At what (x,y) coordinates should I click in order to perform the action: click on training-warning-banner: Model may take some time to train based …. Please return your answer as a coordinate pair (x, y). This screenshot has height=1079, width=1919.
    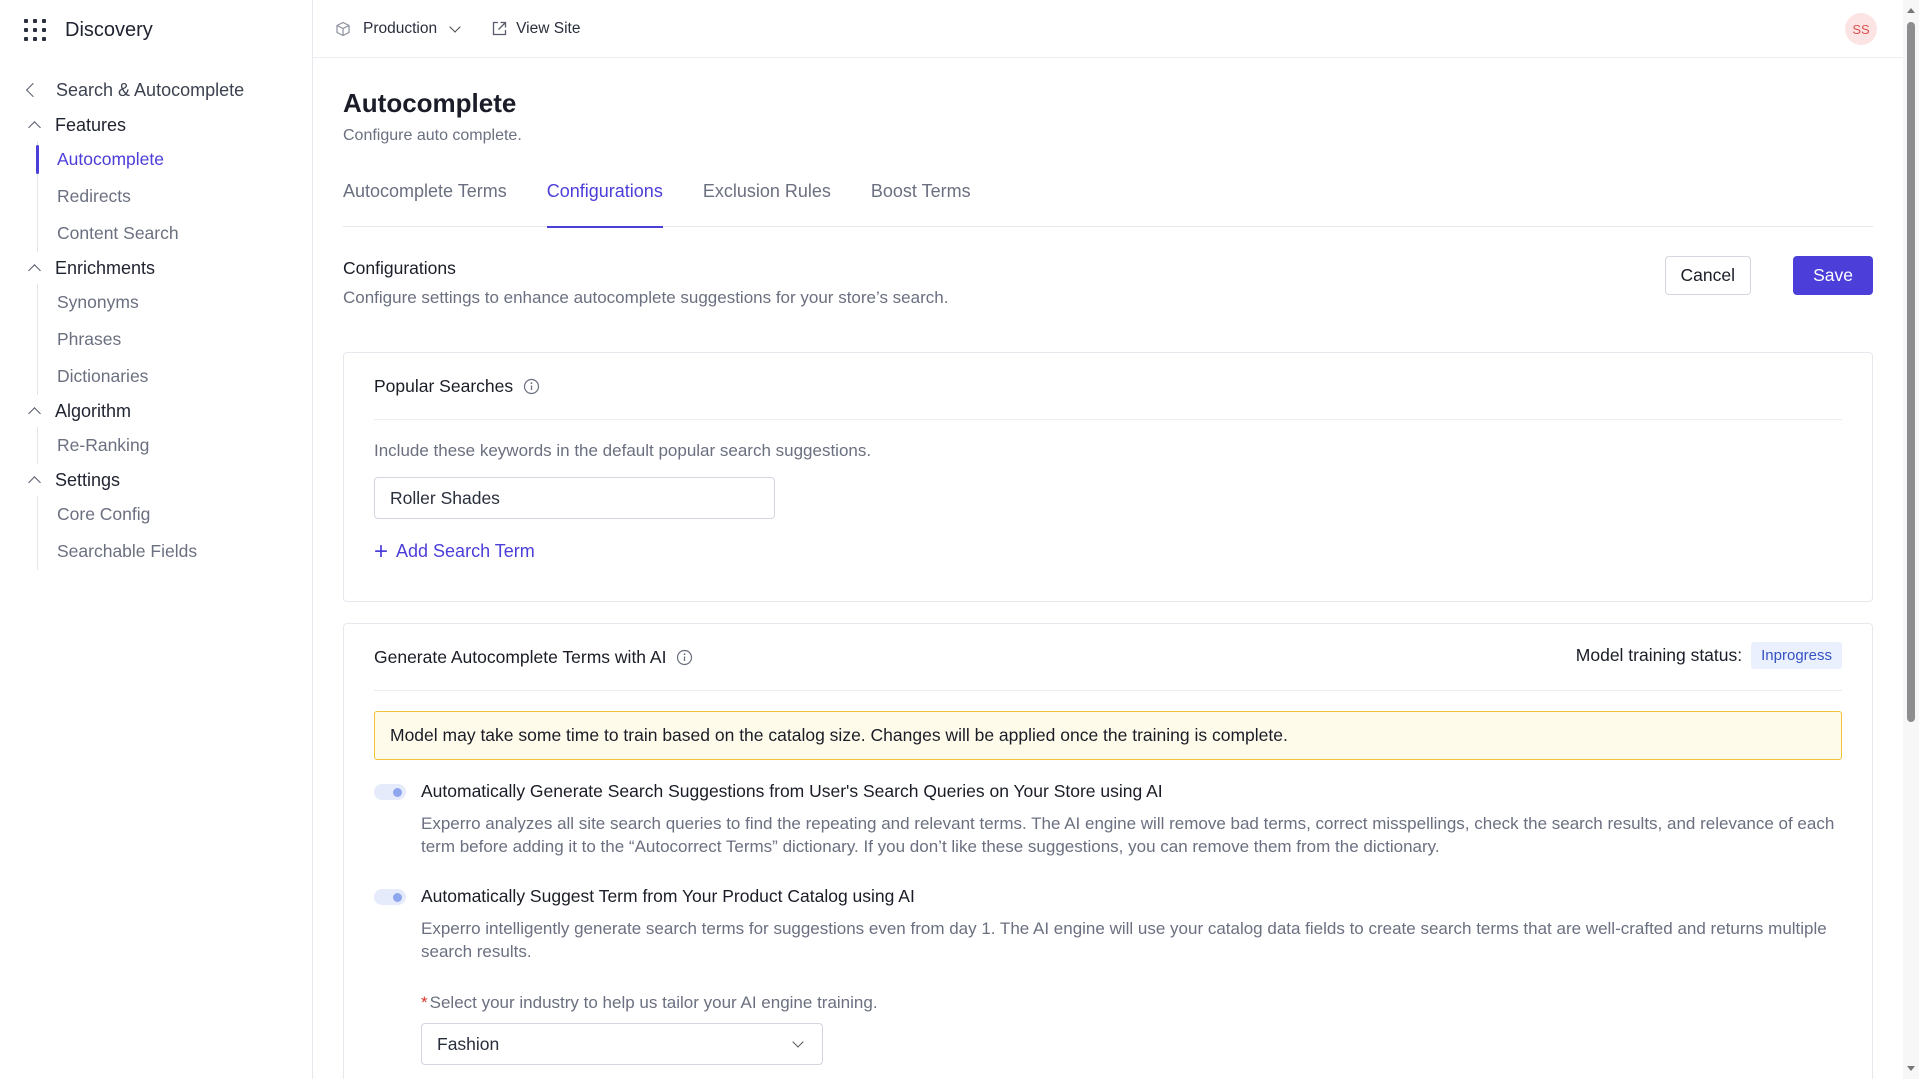
    Looking at the image, I should click on (1108, 735).